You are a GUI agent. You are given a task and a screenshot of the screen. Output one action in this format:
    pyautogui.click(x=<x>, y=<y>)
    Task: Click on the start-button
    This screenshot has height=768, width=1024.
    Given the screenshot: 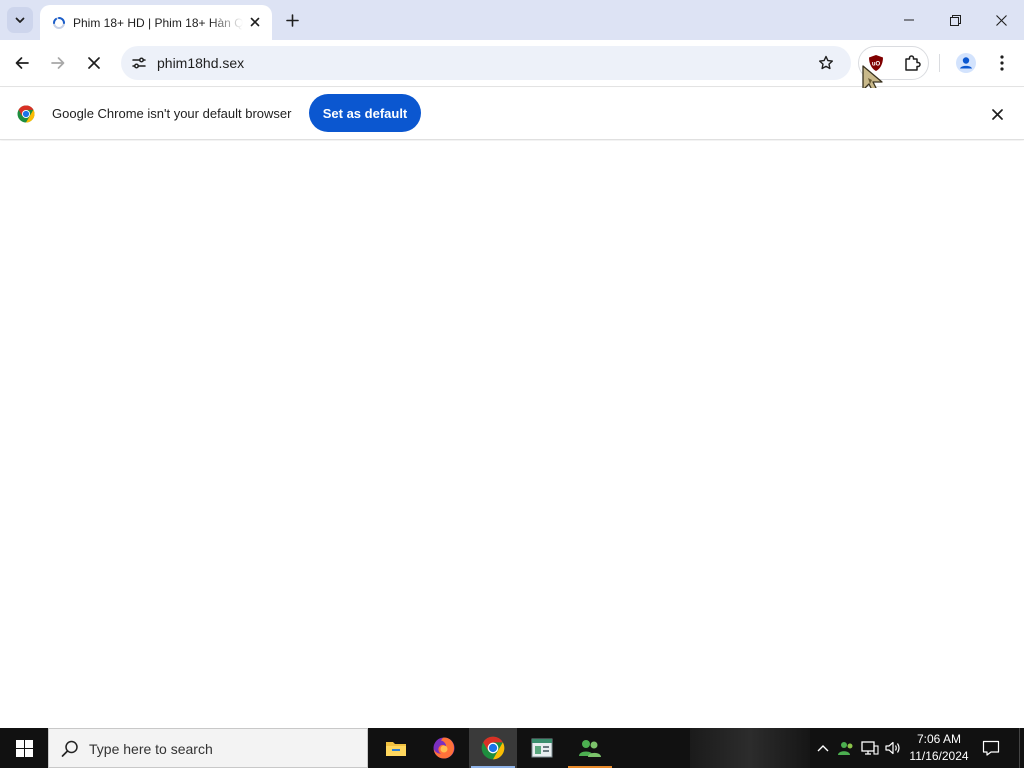 What is the action you would take?
    pyautogui.click(x=24, y=748)
    